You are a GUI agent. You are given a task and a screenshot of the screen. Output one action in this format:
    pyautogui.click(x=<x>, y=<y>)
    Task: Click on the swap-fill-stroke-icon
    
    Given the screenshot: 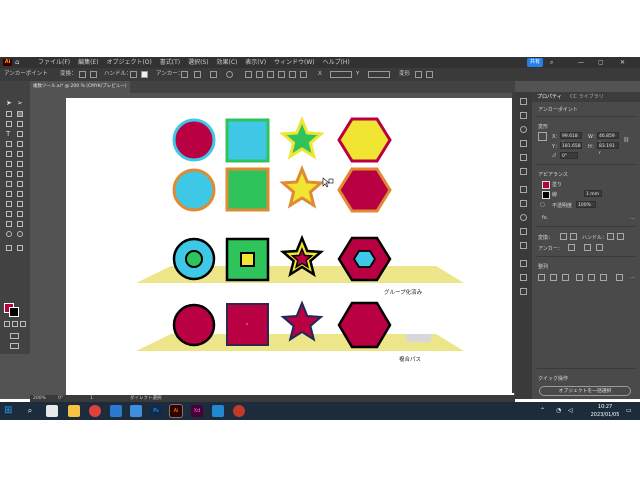 What is the action you would take?
    pyautogui.click(x=20, y=248)
    